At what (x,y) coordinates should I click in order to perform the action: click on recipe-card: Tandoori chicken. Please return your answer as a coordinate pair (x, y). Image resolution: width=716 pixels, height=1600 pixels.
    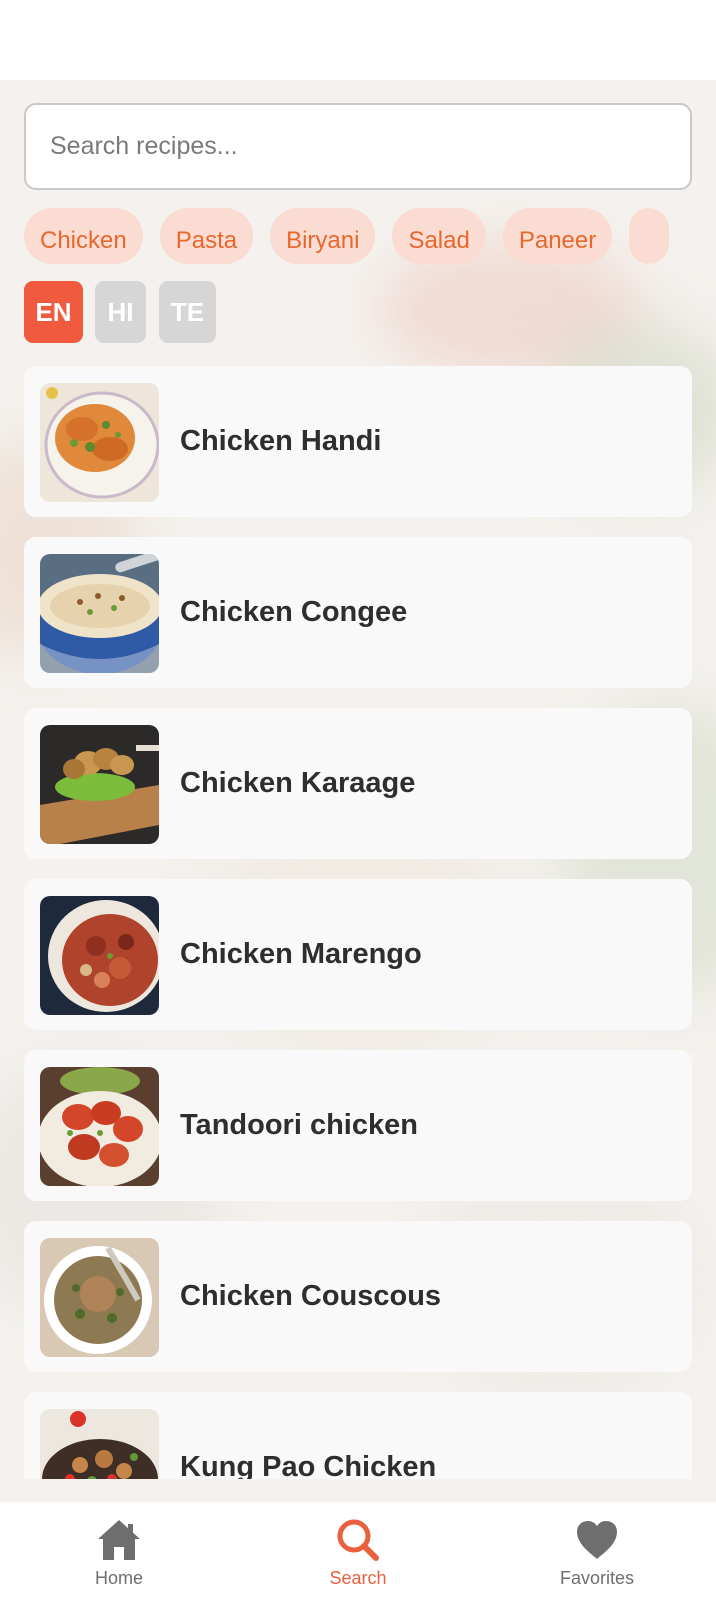
    Looking at the image, I should click on (358, 1125).